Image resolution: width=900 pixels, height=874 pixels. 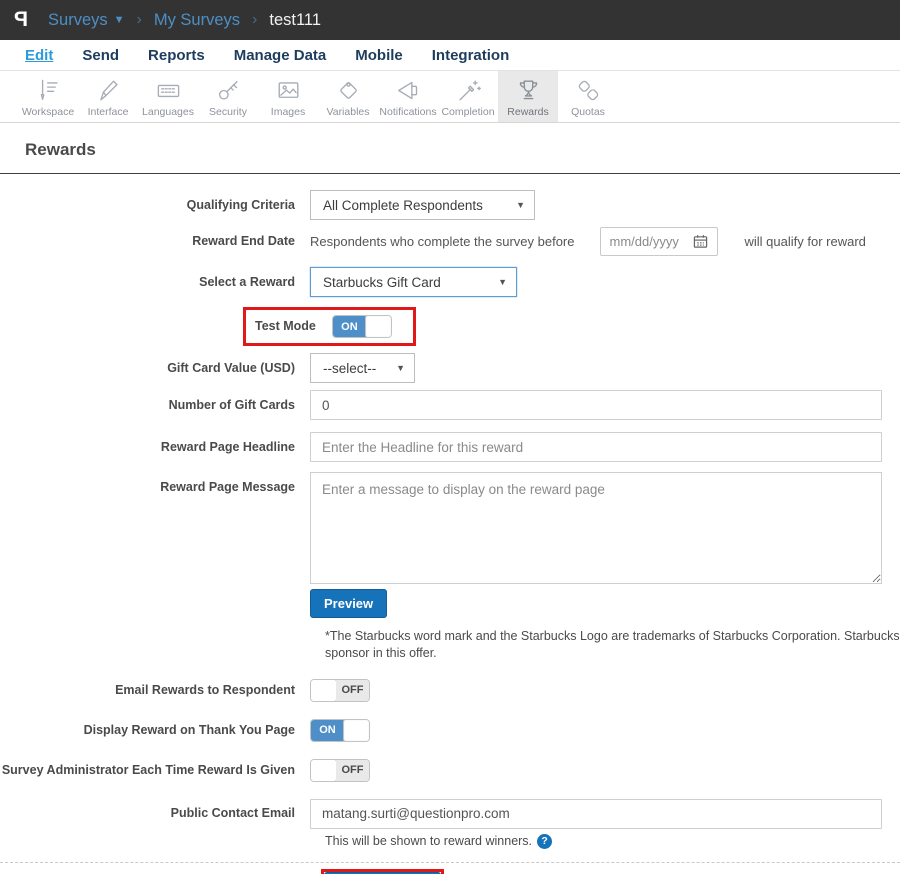 I want to click on tag-icon, so click(x=348, y=90).